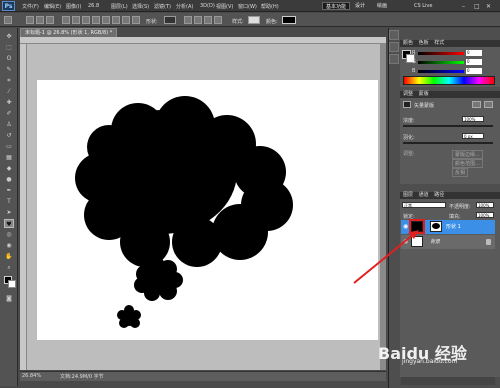  What do you see at coordinates (430, 361) in the screenshot?
I see `watermark-url: jingyan.baidu.com` at bounding box center [430, 361].